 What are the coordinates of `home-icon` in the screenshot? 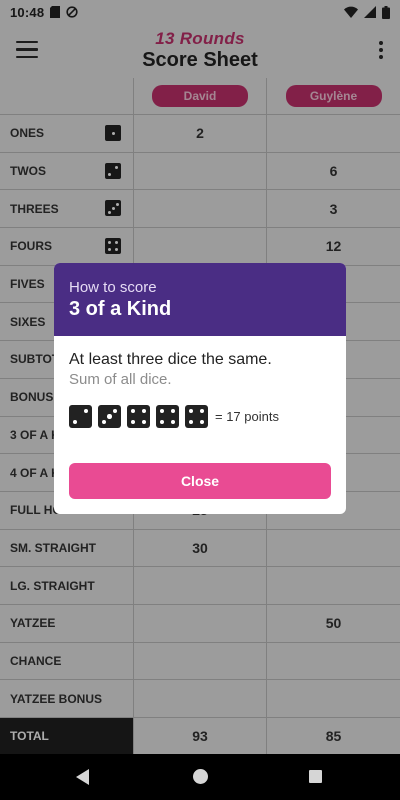 It's located at (200, 776).